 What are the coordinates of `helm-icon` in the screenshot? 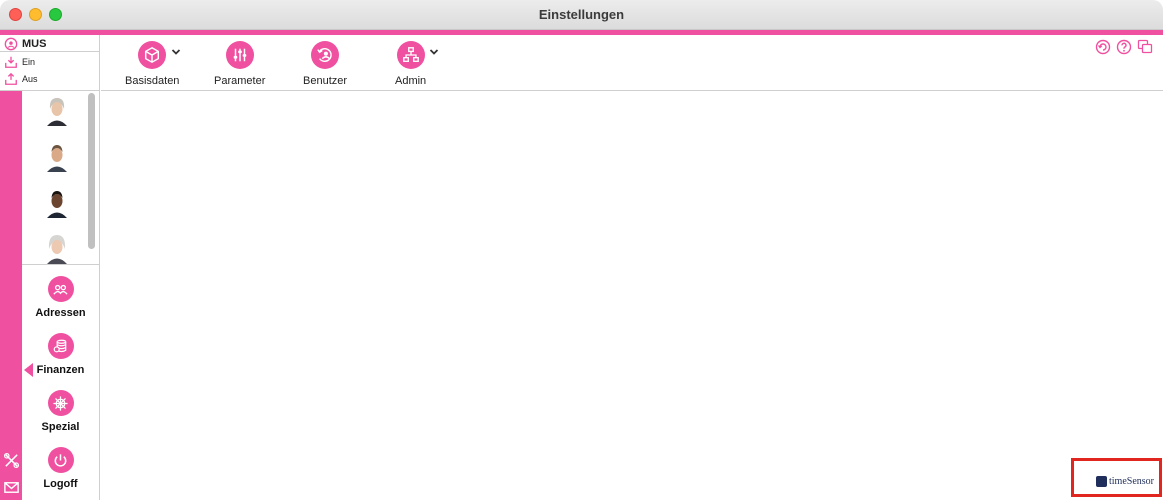 It's located at (60, 403).